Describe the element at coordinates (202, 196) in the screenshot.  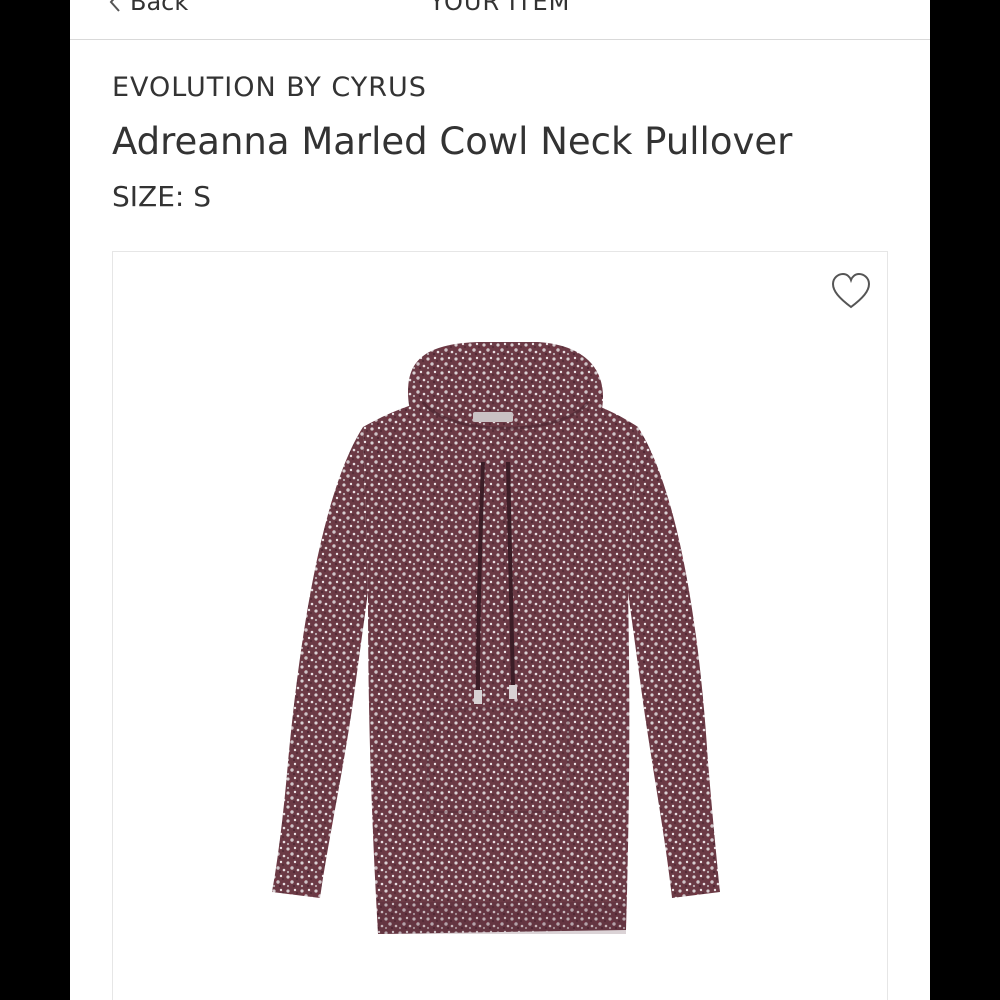
I see `size-value: S` at that location.